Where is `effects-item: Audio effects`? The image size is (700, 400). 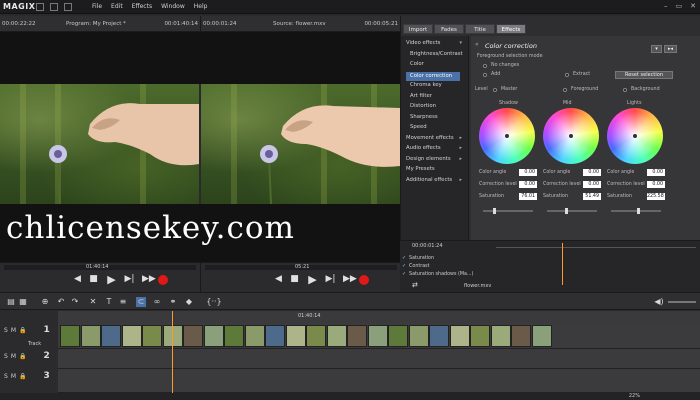
effects-item: Audio effects is located at coordinates (423, 148).